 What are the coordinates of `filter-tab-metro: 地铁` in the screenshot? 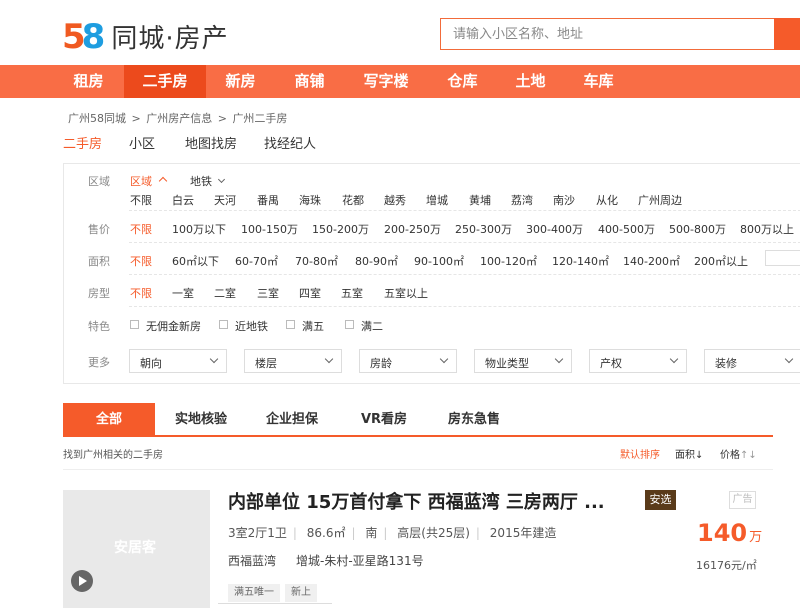 It's located at (208, 181).